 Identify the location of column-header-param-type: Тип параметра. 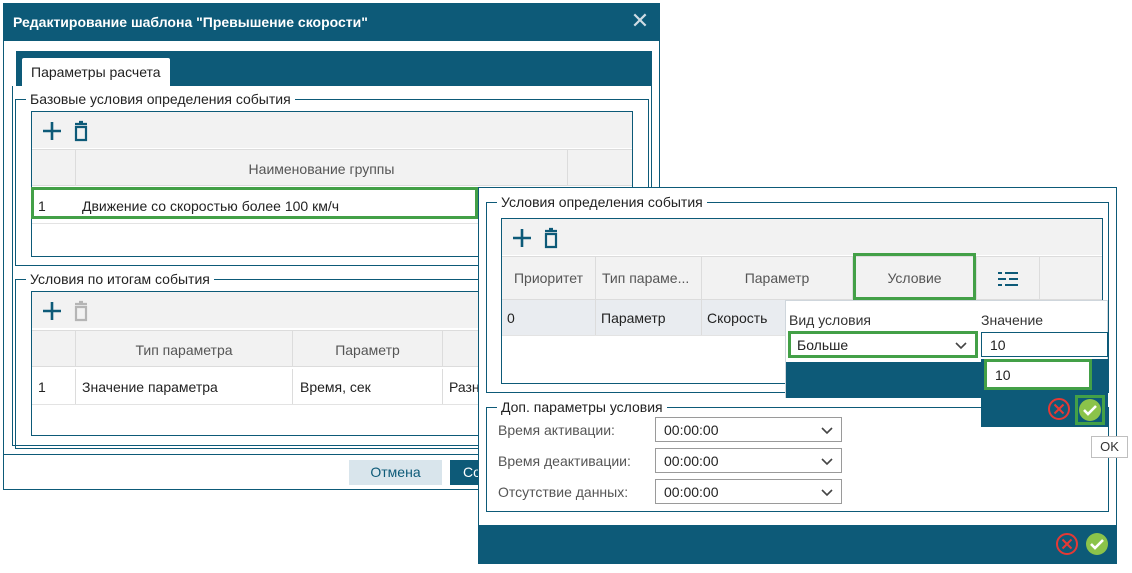
(184, 350).